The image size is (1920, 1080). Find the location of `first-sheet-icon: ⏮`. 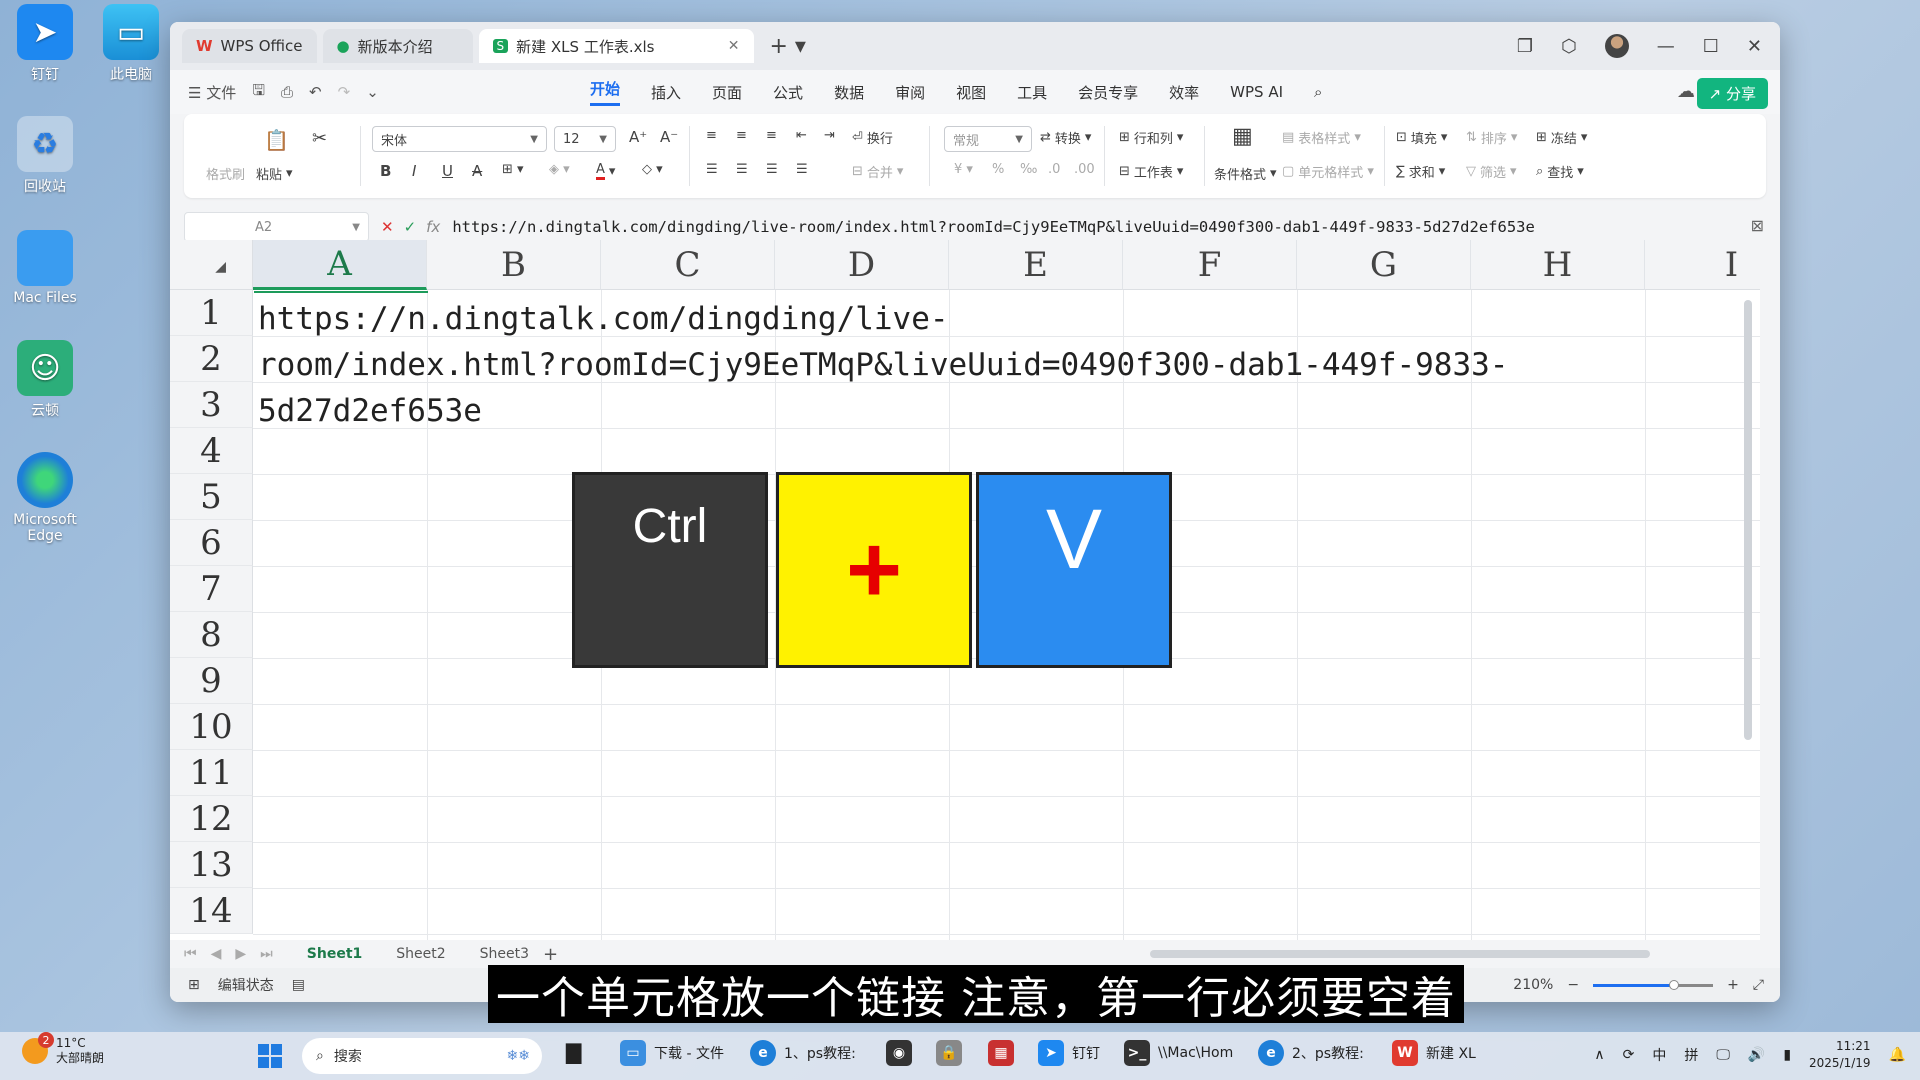

first-sheet-icon: ⏮ is located at coordinates (190, 954).